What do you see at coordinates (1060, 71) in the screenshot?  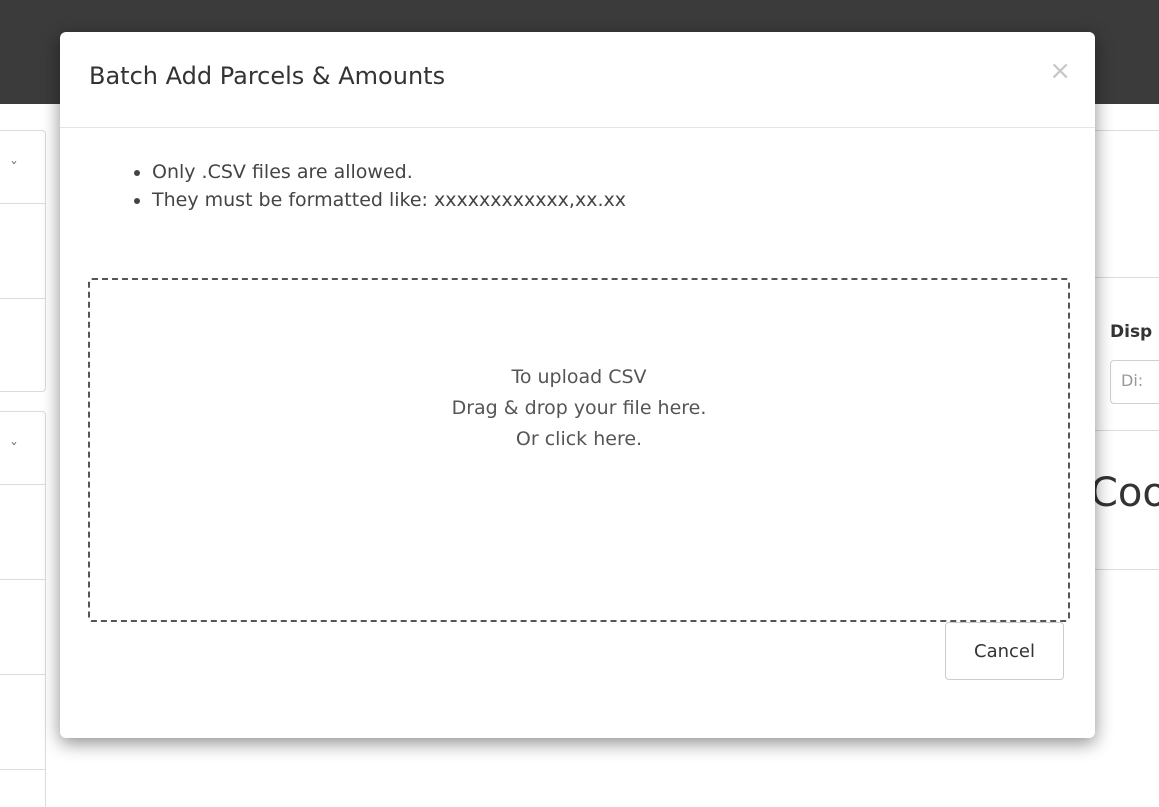 I see `close-icon: ×` at bounding box center [1060, 71].